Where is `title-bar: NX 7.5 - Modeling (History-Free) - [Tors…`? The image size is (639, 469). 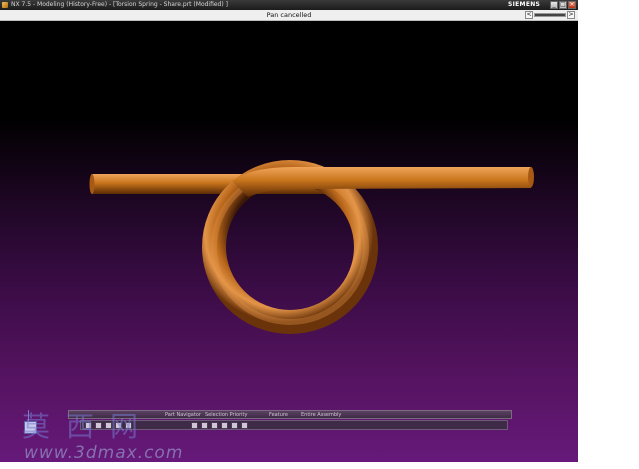 title-bar: NX 7.5 - Modeling (History-Free) - [Tors… is located at coordinates (289, 5).